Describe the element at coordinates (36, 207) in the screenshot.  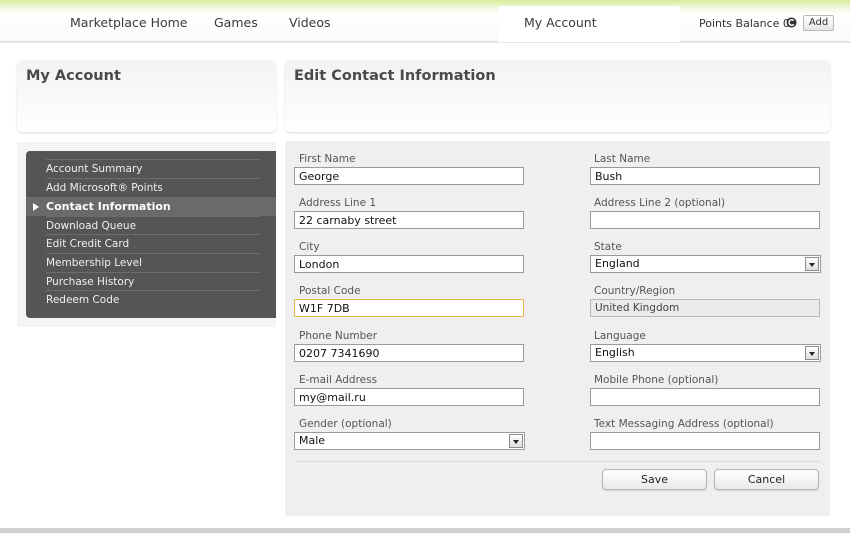
I see `arrow-right-icon` at that location.